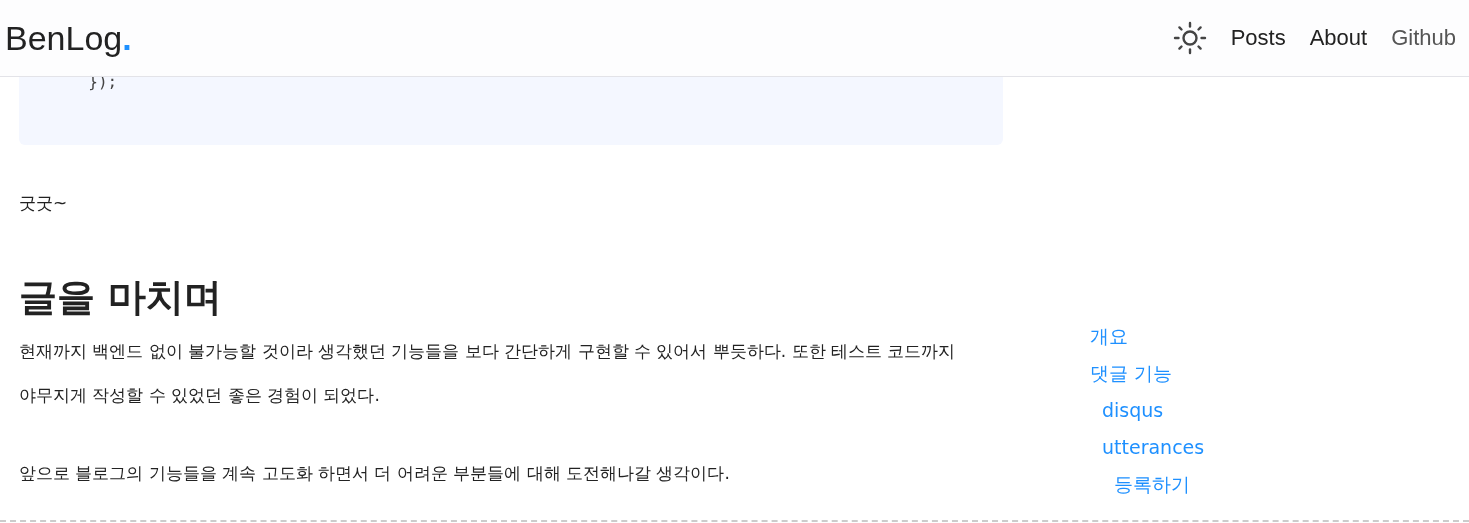 This screenshot has height=523, width=1469. What do you see at coordinates (66, 38) in the screenshot?
I see `logo: BenLog.` at bounding box center [66, 38].